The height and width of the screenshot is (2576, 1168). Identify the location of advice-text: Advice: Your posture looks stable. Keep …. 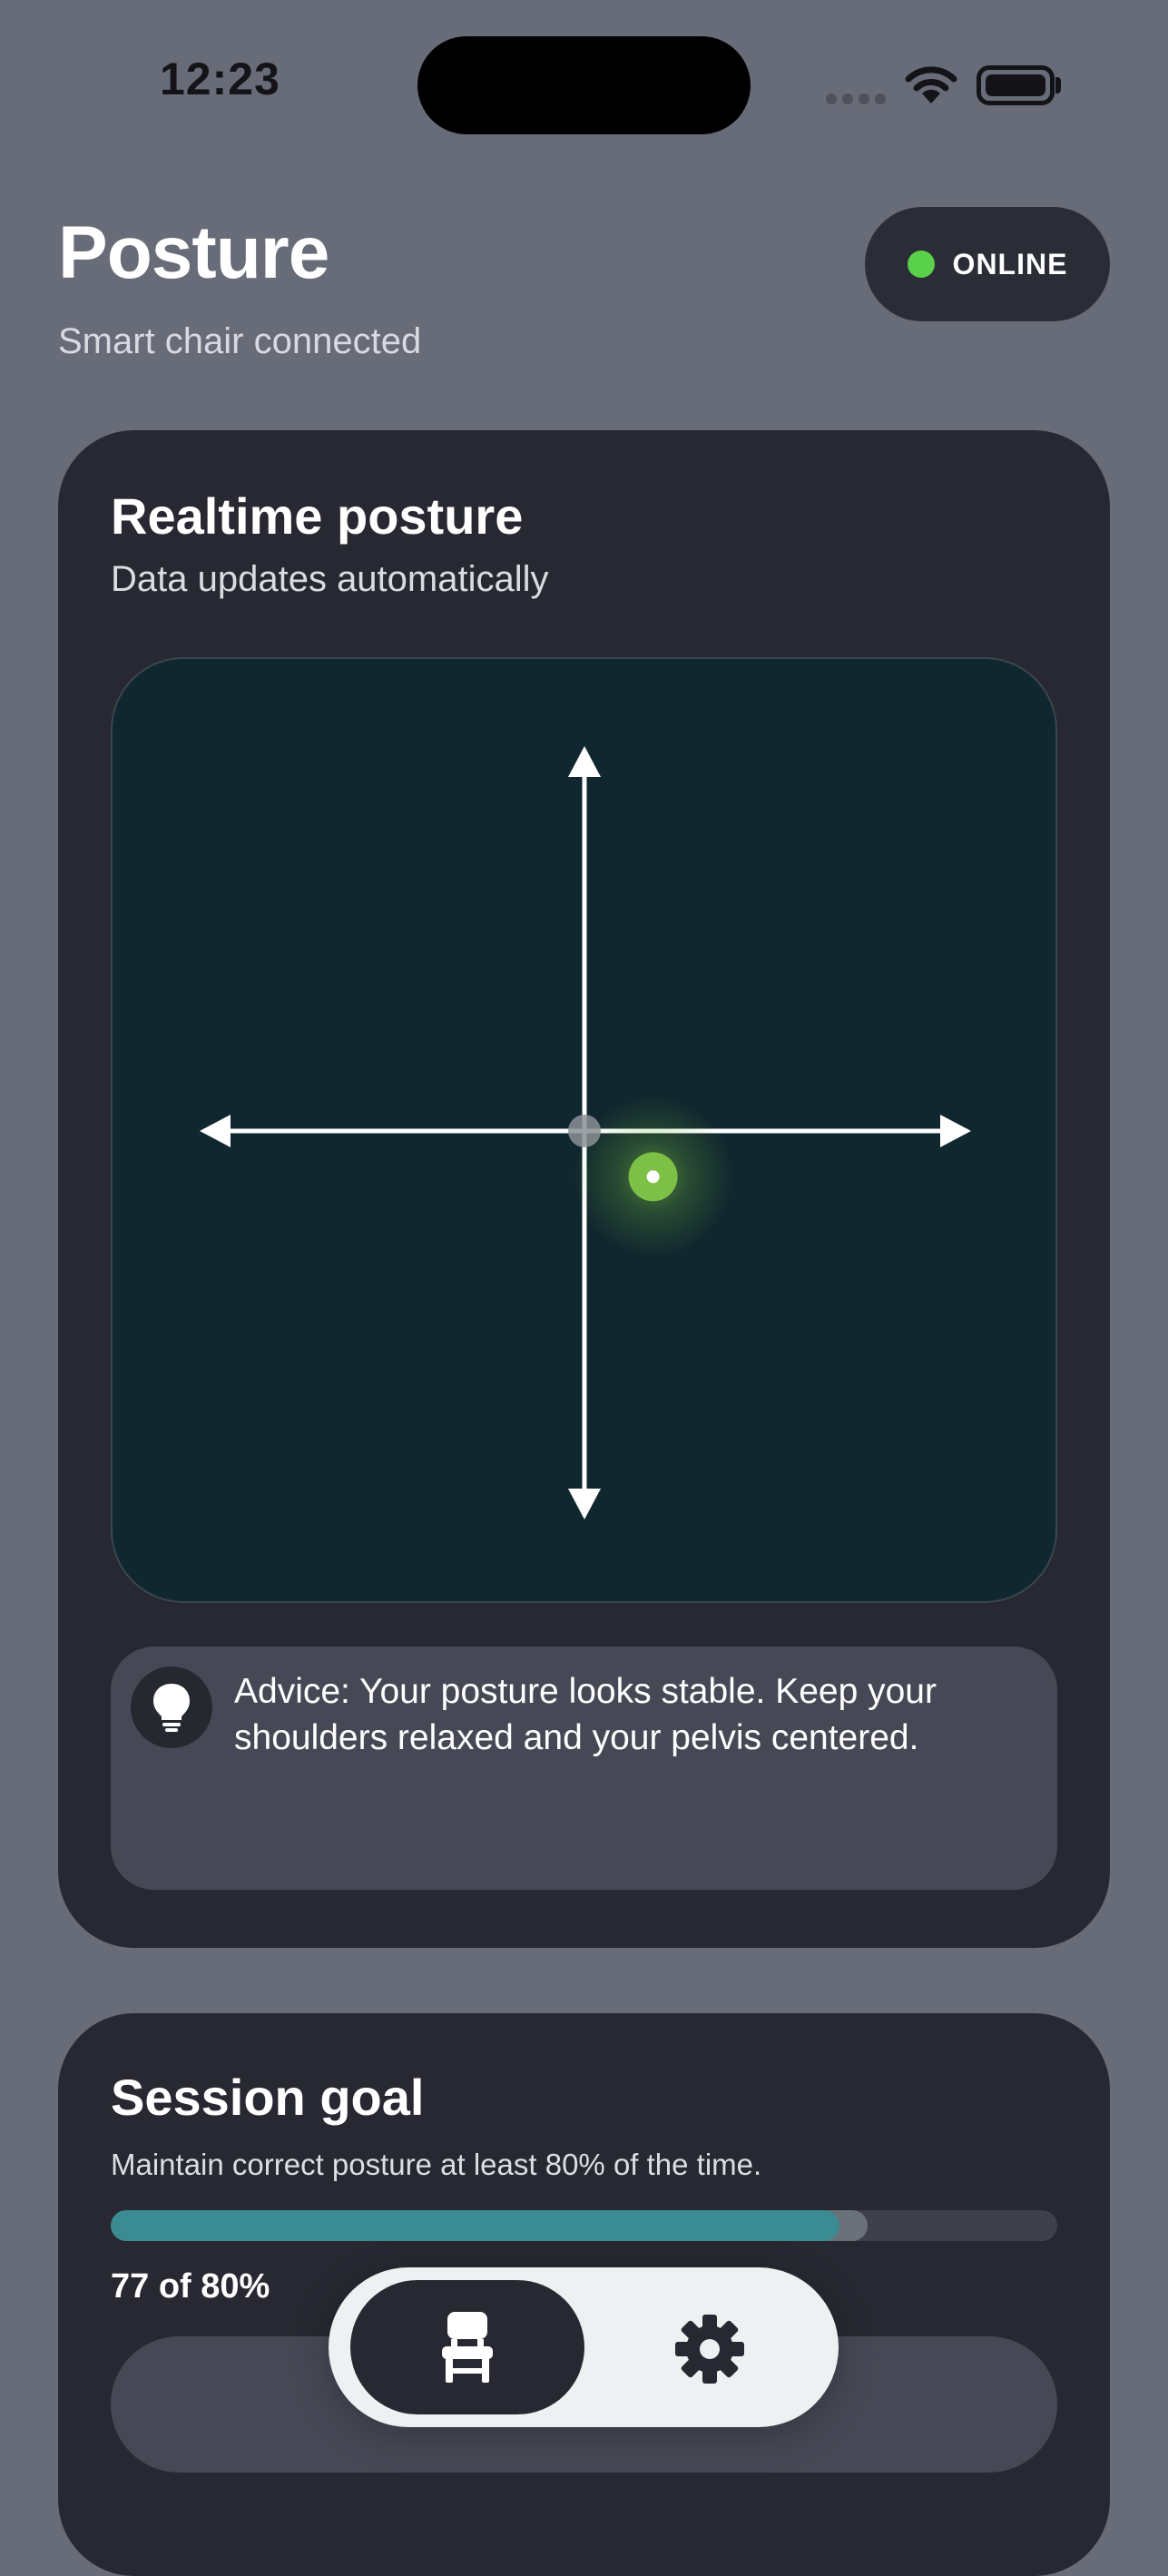
(585, 1714).